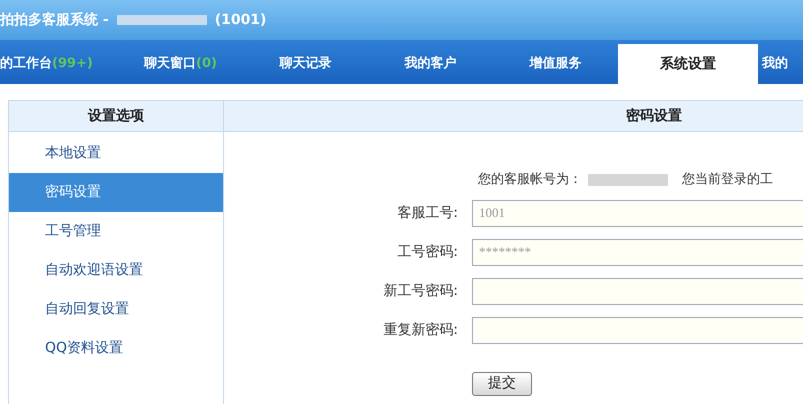 This screenshot has width=803, height=404. Describe the element at coordinates (420, 330) in the screenshot. I see `field-label: 重复新密码:` at that location.